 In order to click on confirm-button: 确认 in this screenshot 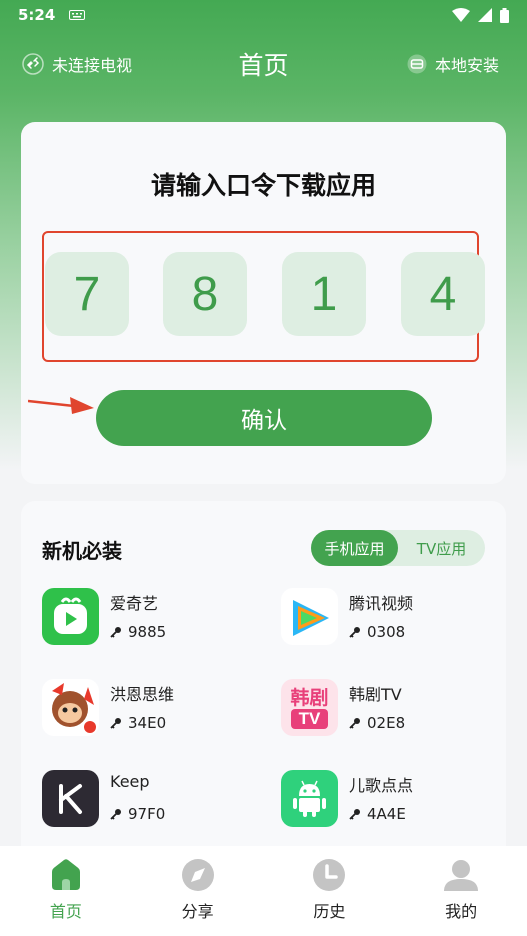, I will do `click(264, 418)`.